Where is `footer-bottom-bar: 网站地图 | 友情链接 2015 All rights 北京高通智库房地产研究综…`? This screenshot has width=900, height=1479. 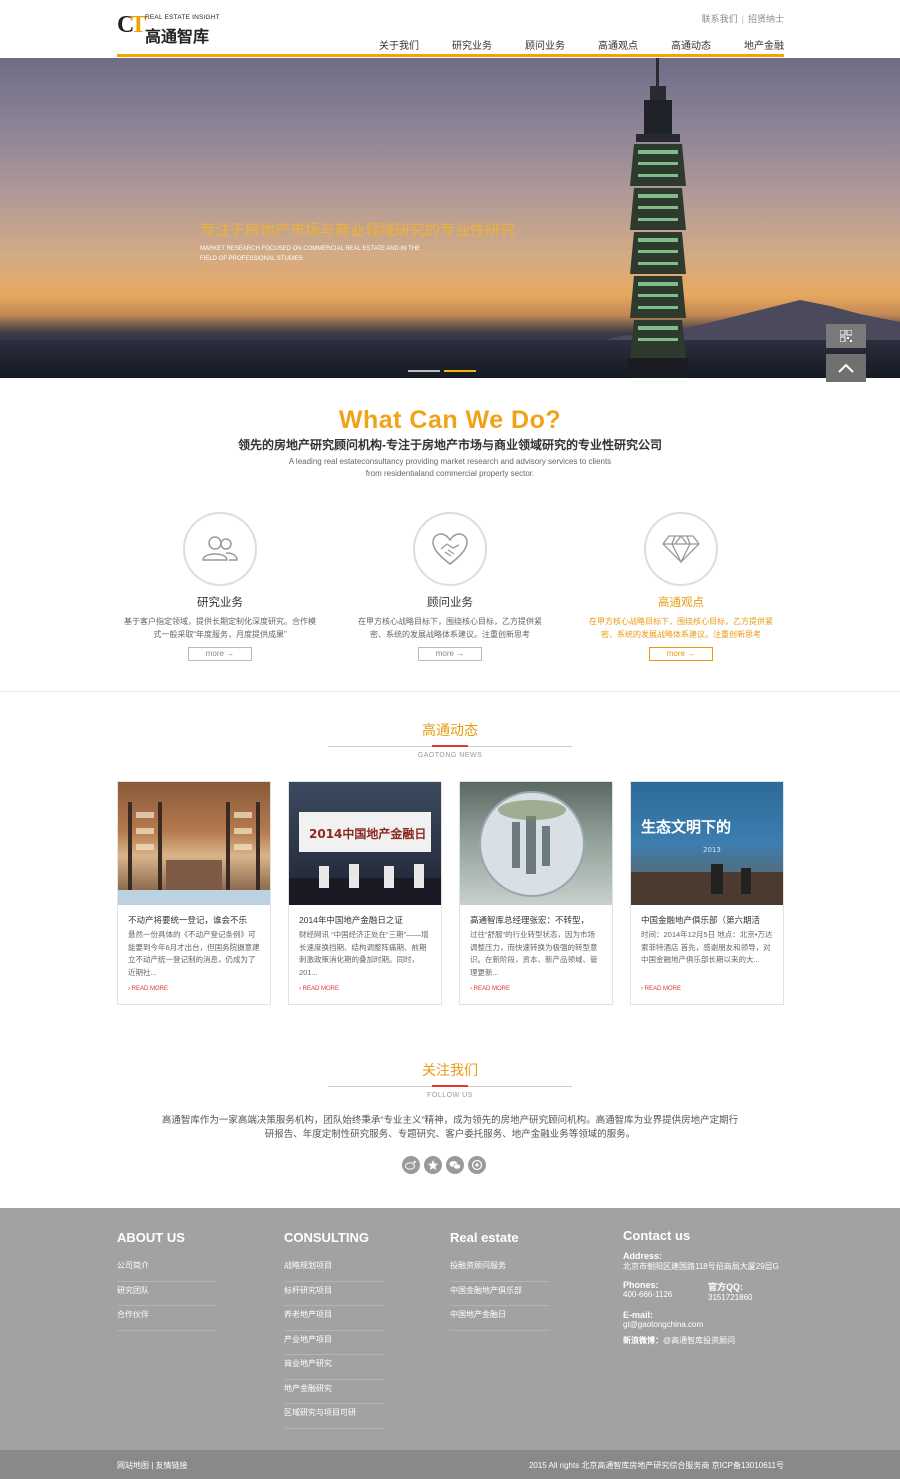
footer-bottom-bar: 网站地图 | 友情链接 2015 All rights 北京高通智库房地产研究综… is located at coordinates (450, 1464).